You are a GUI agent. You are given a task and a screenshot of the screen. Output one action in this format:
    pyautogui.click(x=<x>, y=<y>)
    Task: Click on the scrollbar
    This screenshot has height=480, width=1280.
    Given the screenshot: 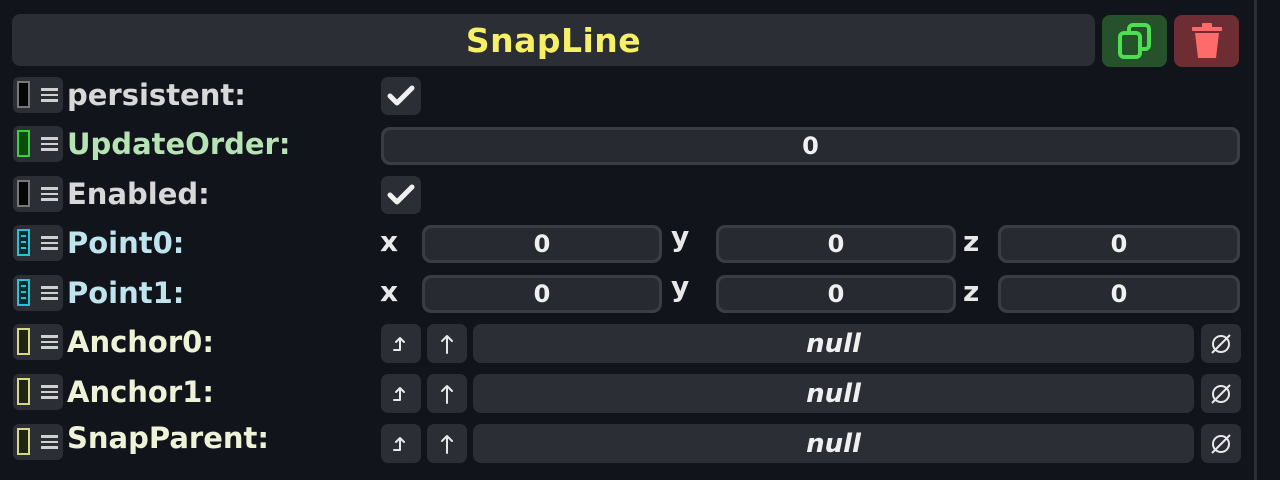 What is the action you would take?
    pyautogui.click(x=1255, y=240)
    